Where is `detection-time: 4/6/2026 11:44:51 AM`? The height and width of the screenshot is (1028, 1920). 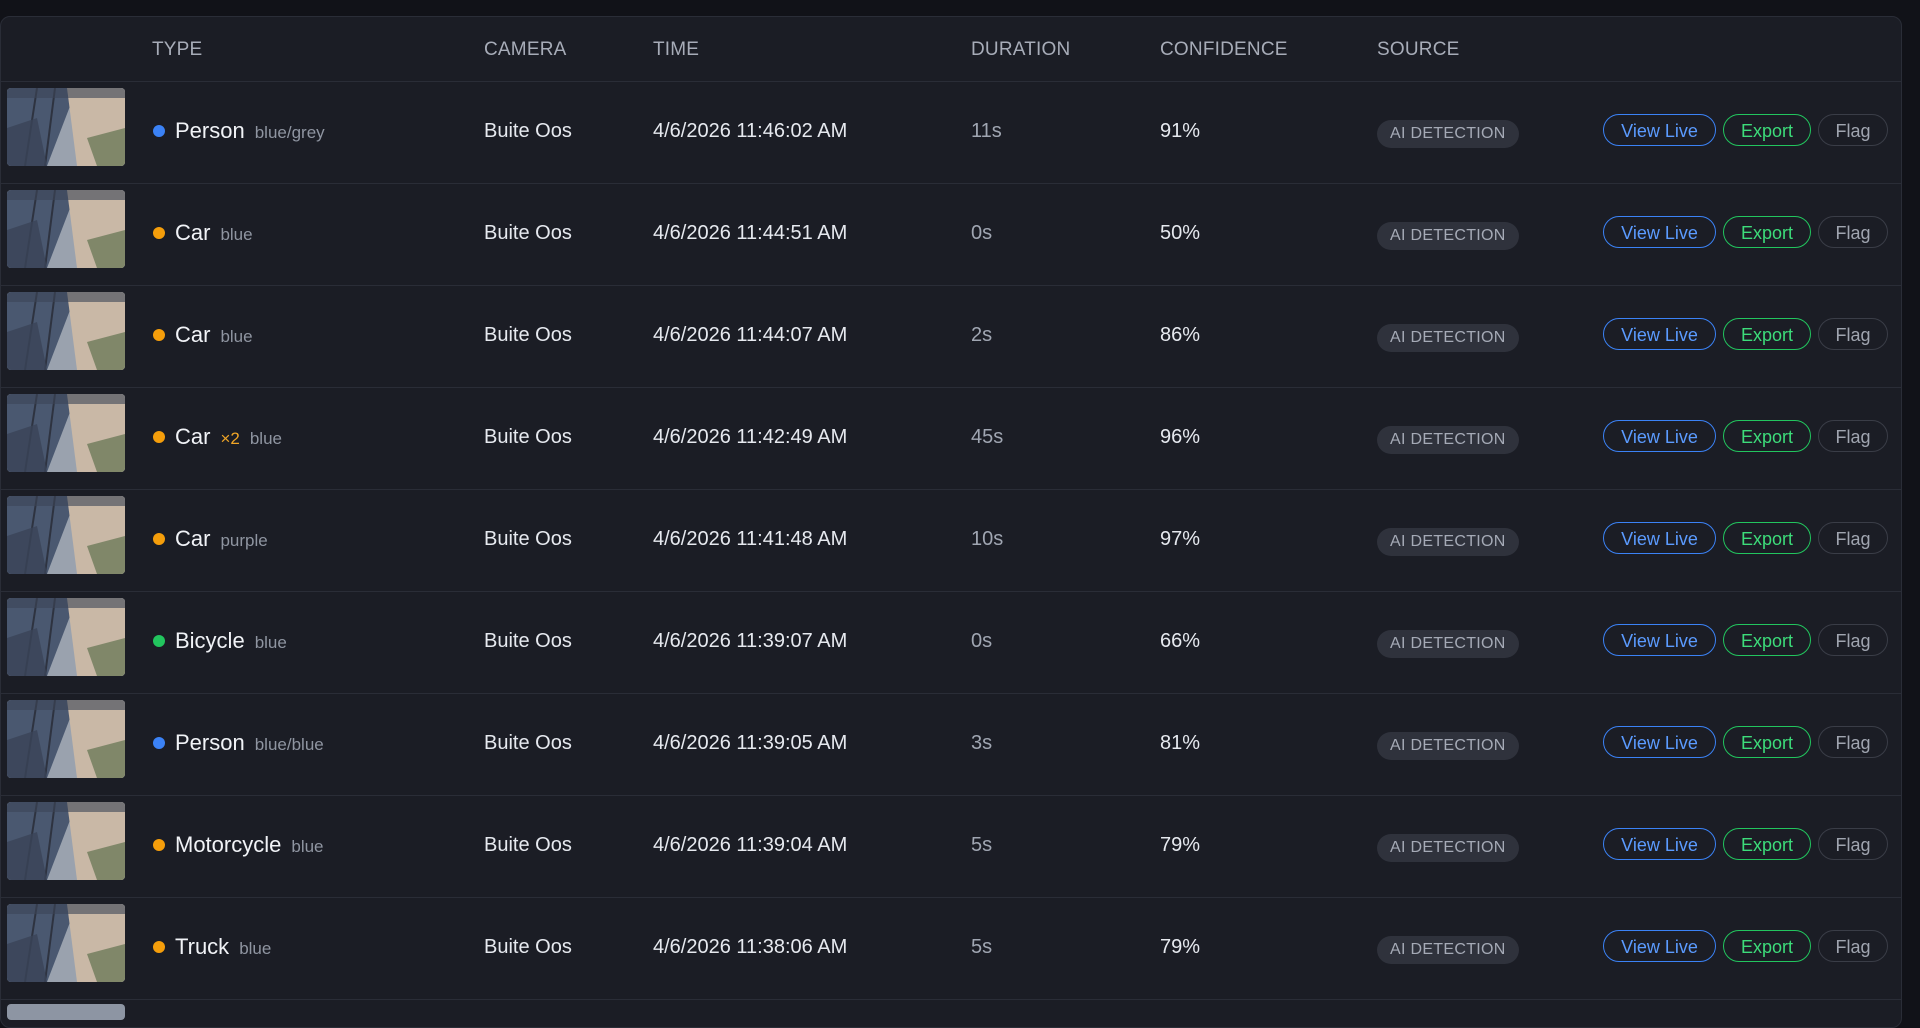
detection-time: 4/6/2026 11:44:51 AM is located at coordinates (750, 233).